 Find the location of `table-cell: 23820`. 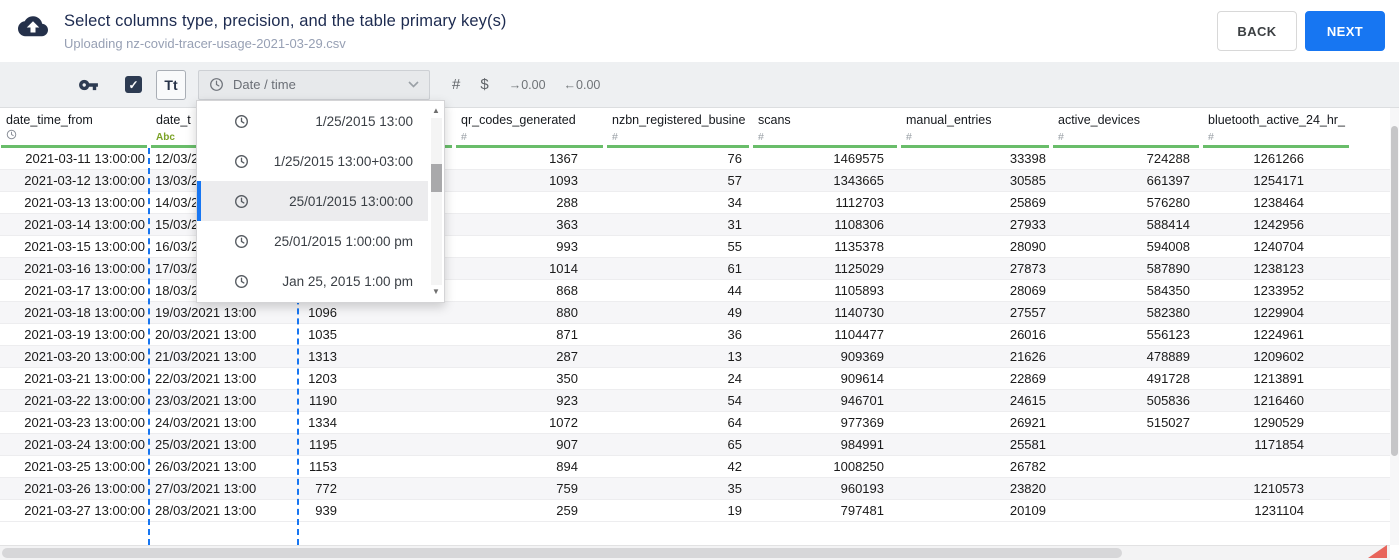

table-cell: 23820 is located at coordinates (1027, 488).